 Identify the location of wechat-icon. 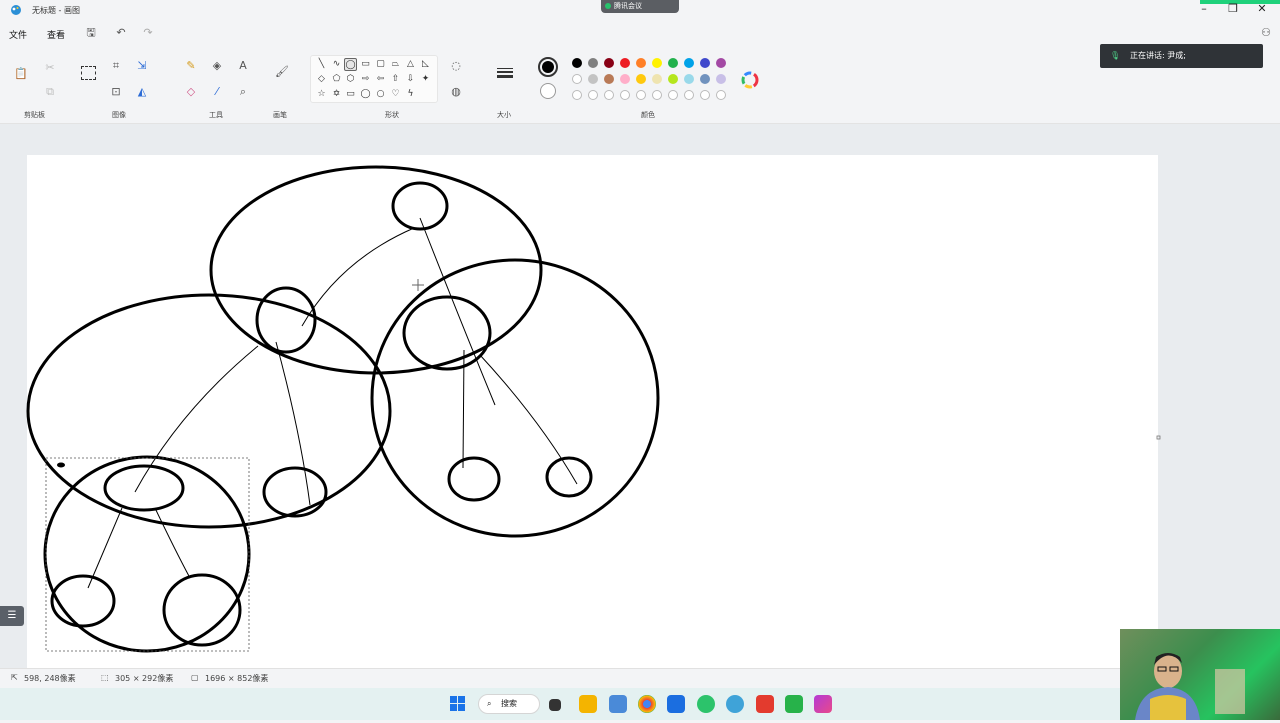
(706, 704).